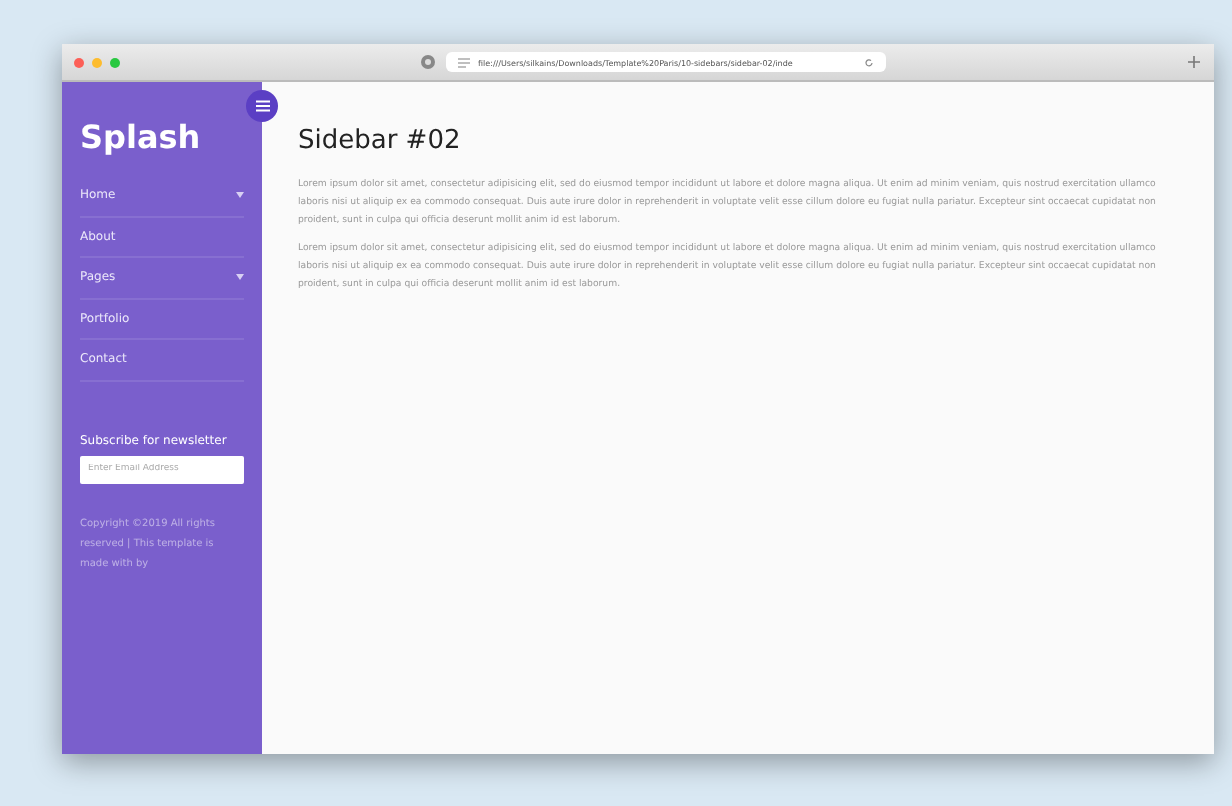 Image resolution: width=1232 pixels, height=806 pixels. Describe the element at coordinates (115, 62) in the screenshot. I see `maximize-icon` at that location.